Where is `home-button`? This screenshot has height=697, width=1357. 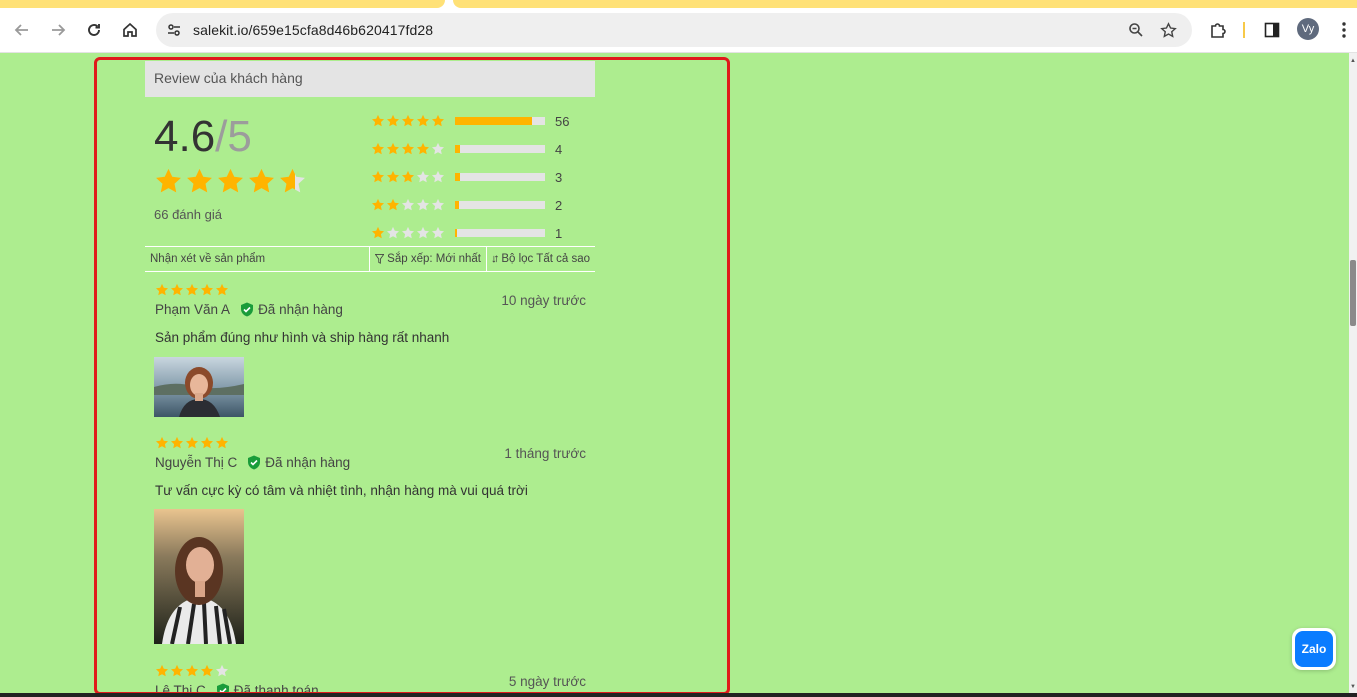 home-button is located at coordinates (130, 30).